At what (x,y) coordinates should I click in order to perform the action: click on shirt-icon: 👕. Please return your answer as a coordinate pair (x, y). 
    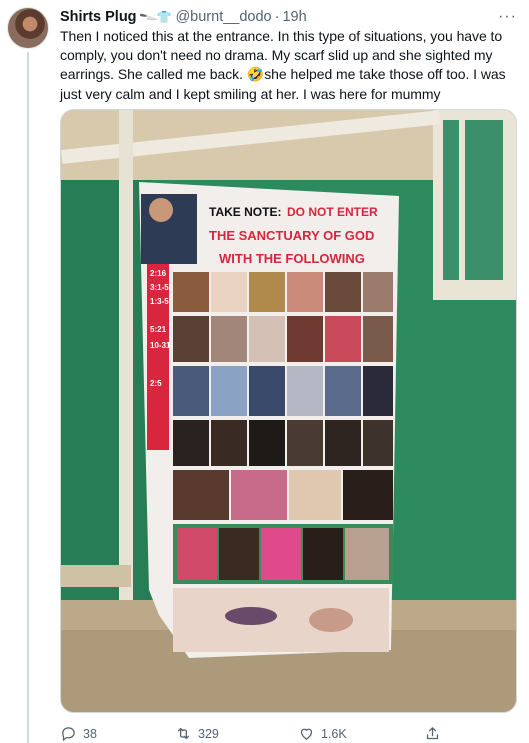
    Looking at the image, I should click on (164, 17).